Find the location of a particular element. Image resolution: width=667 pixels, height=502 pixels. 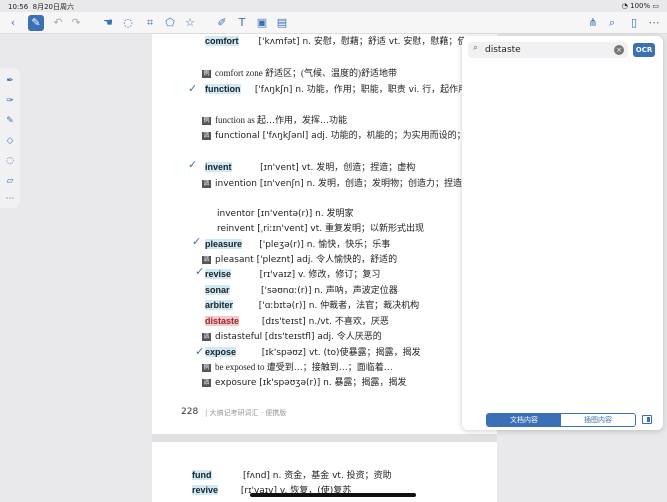

redo-icon: ↷ is located at coordinates (76, 23).